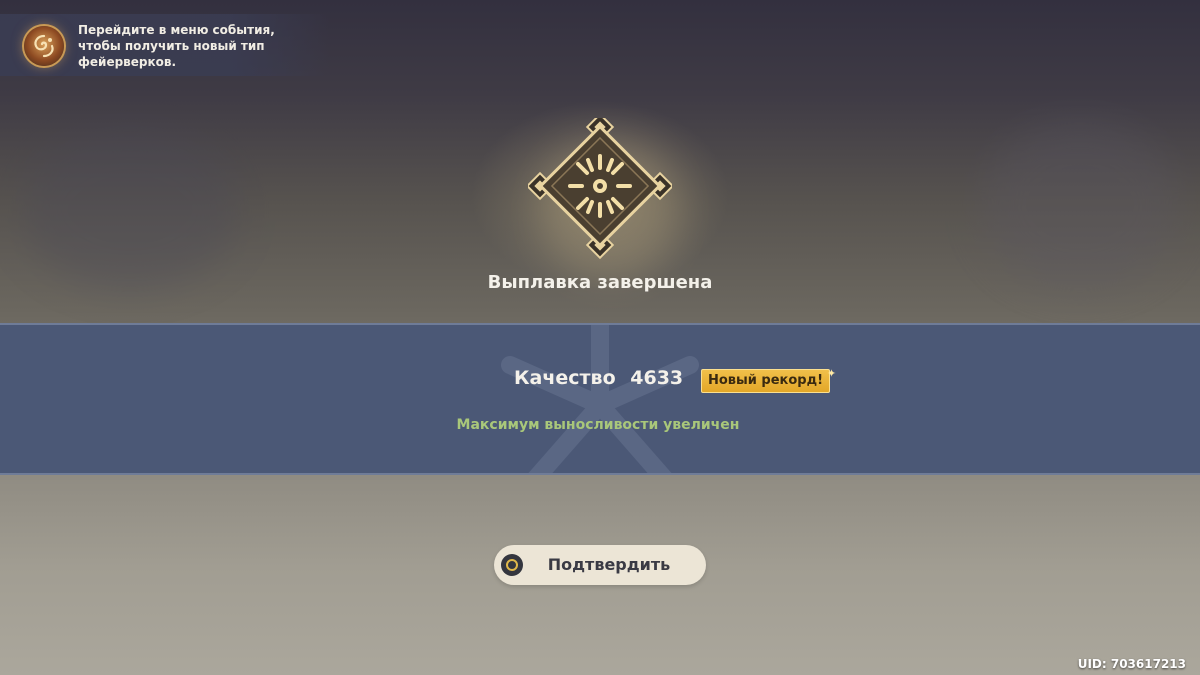 This screenshot has width=1200, height=675. Describe the element at coordinates (600, 282) in the screenshot. I see `result-title: Выплавка завершена` at that location.